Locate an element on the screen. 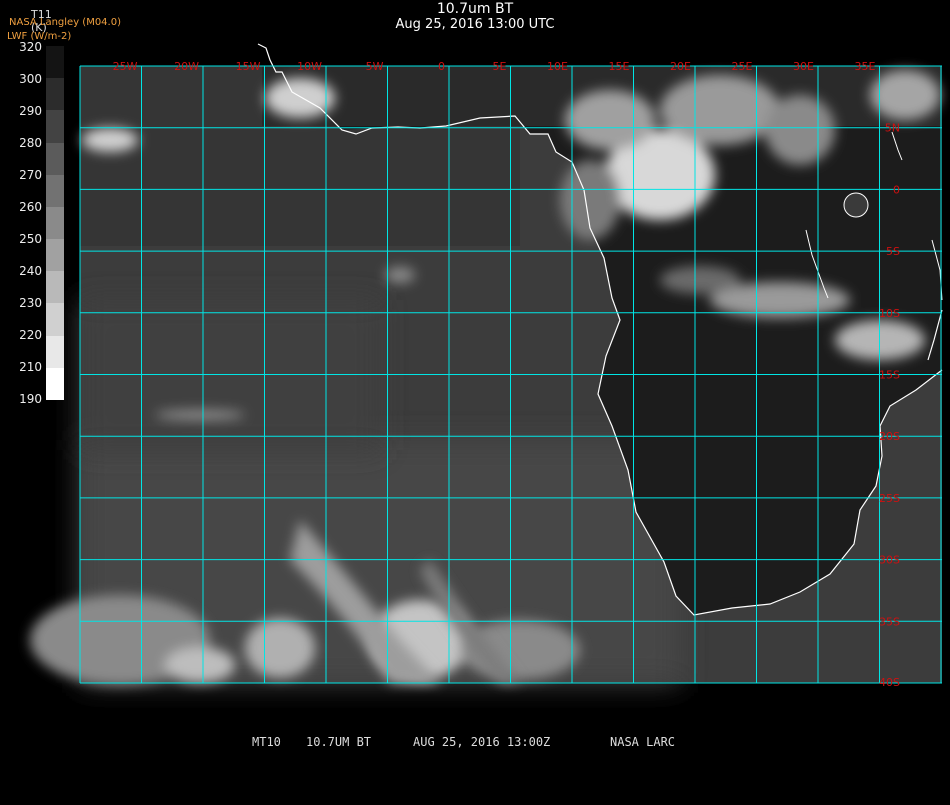 The height and width of the screenshot is (805, 950). longitude-label: 10E is located at coordinates (557, 66).